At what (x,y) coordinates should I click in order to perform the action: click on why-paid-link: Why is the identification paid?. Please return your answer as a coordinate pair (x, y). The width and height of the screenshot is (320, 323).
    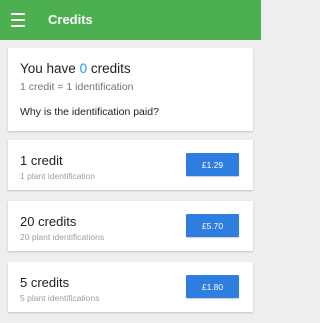
    Looking at the image, I should click on (89, 112).